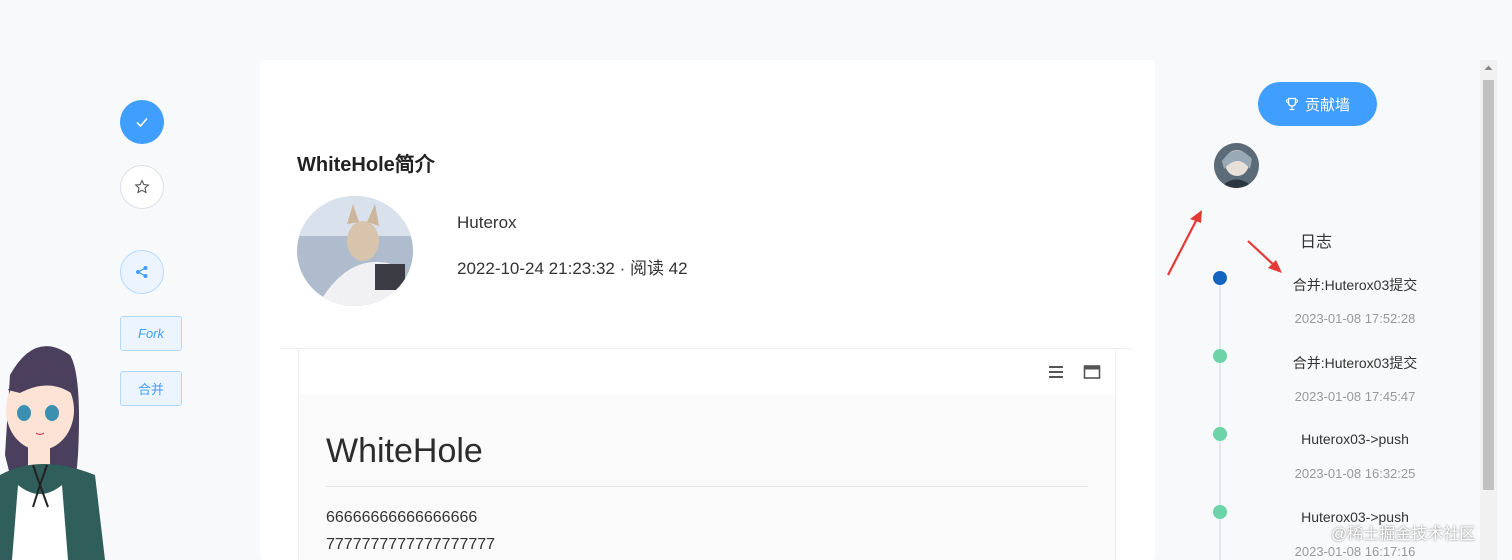 The height and width of the screenshot is (560, 1512). What do you see at coordinates (1355, 473) in the screenshot?
I see `timeline-item-time: 2023-01-08 16:32:25` at bounding box center [1355, 473].